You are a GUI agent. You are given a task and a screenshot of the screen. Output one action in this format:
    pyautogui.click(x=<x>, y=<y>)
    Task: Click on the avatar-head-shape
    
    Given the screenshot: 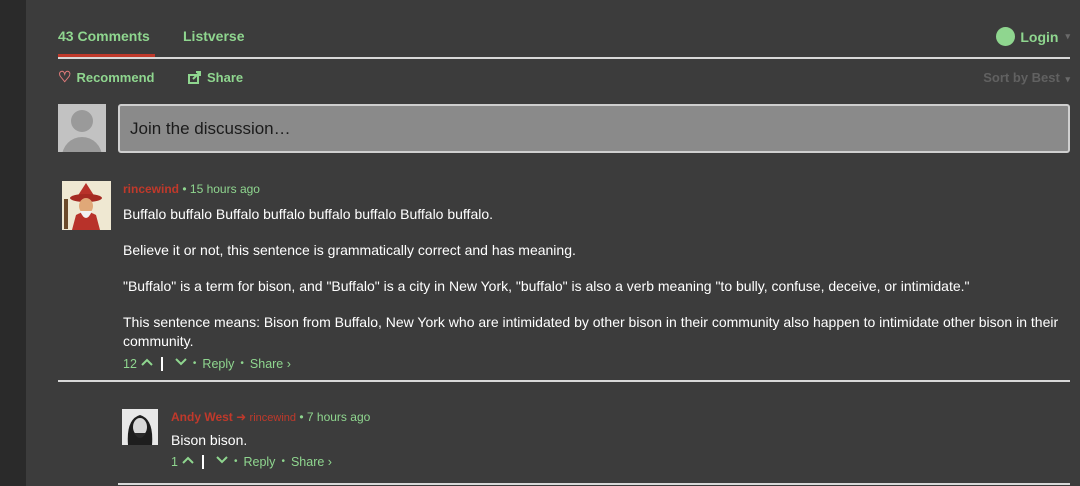 What is the action you would take?
    pyautogui.click(x=82, y=121)
    